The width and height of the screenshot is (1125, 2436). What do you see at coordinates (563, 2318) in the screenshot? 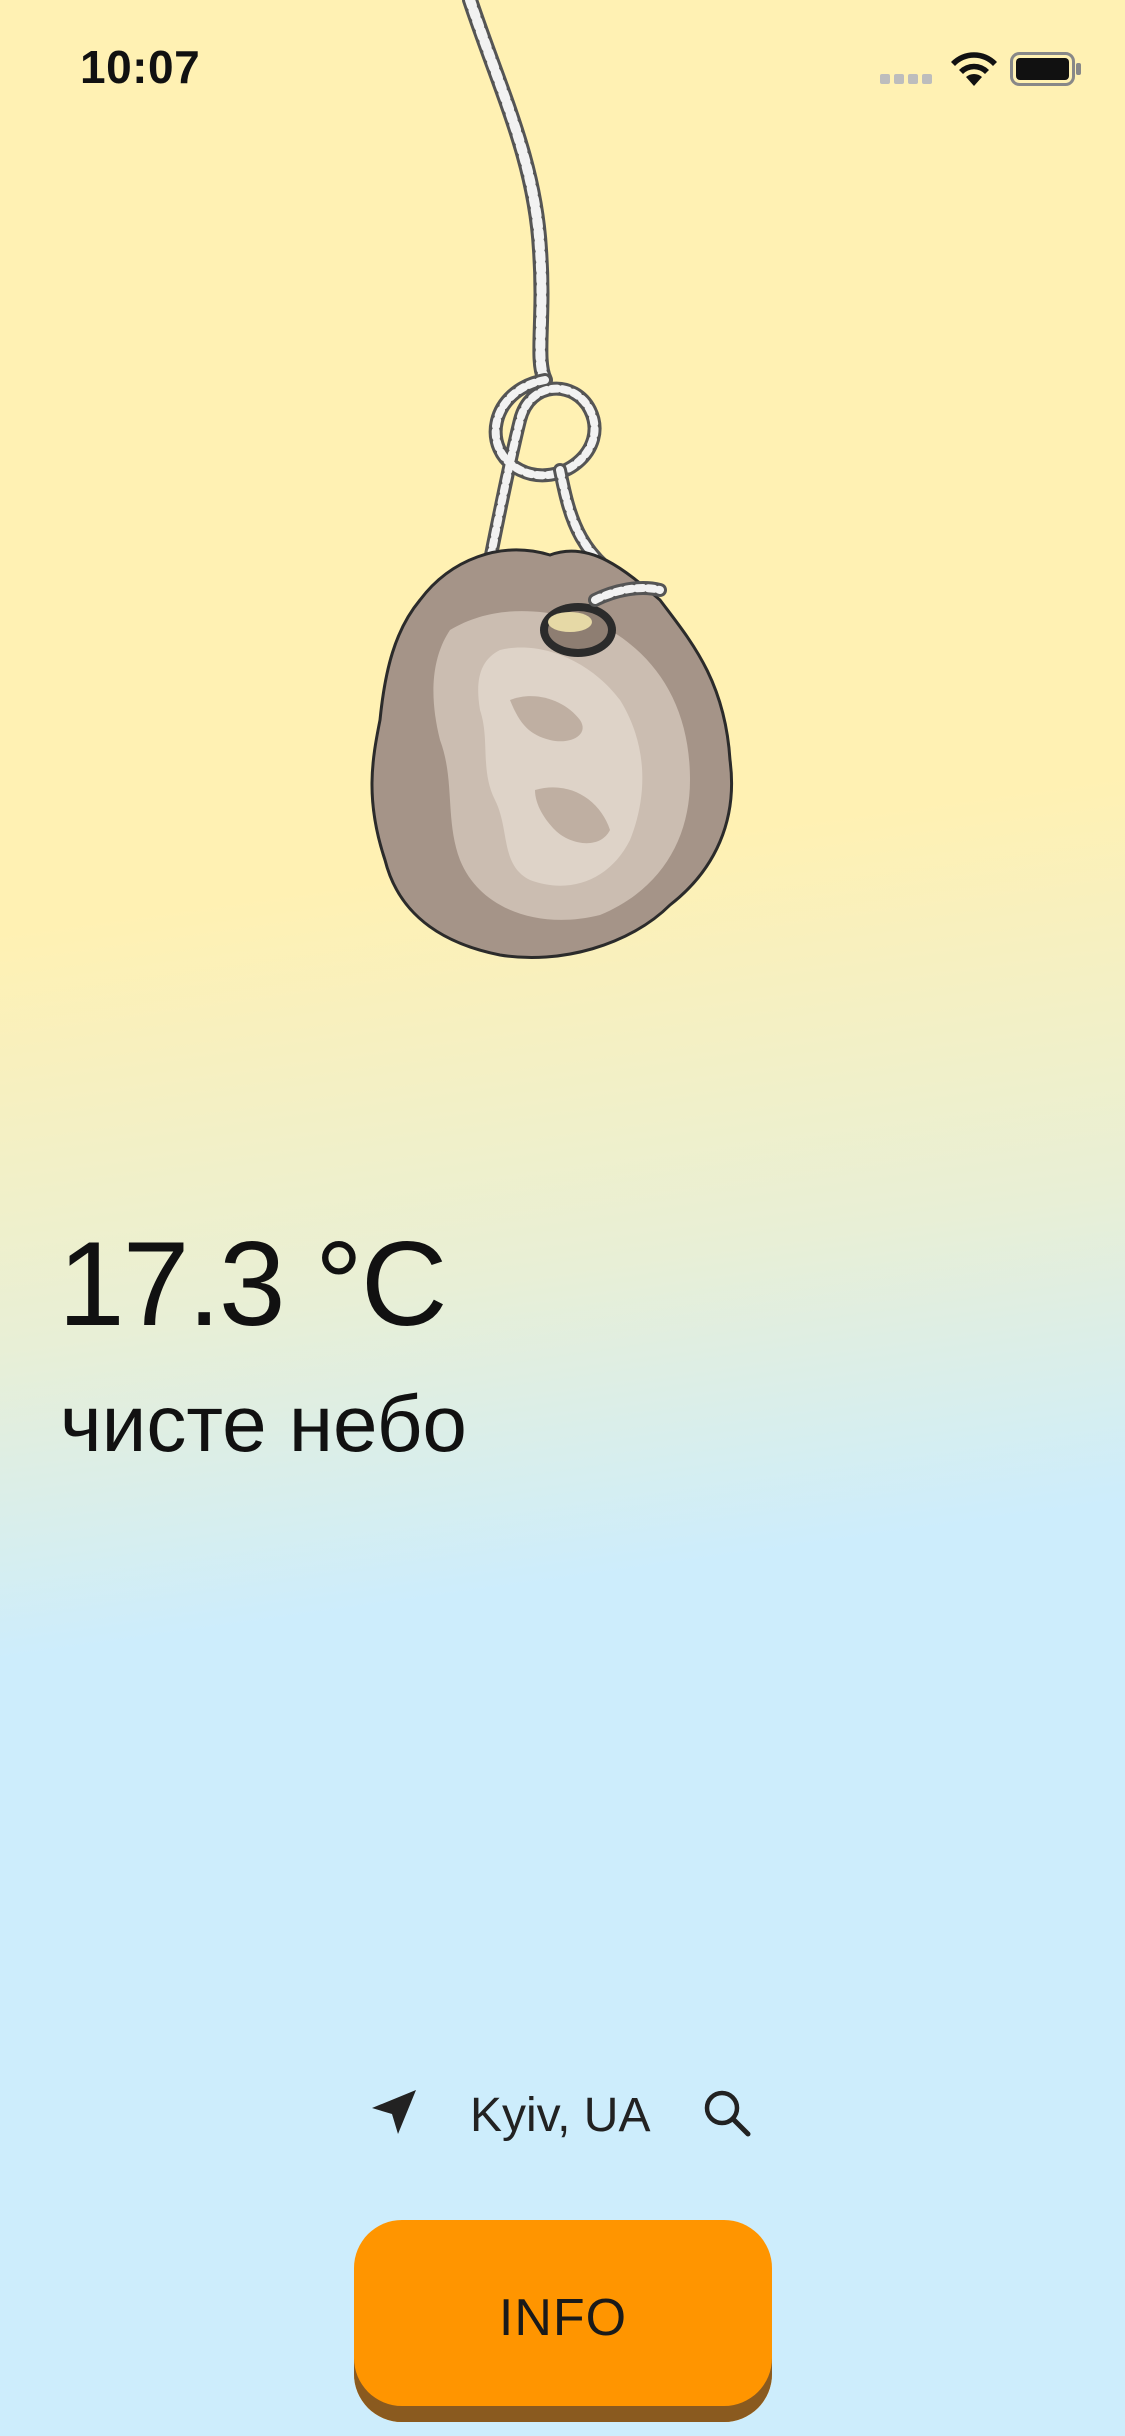
I see `info-button-label: INFO` at bounding box center [563, 2318].